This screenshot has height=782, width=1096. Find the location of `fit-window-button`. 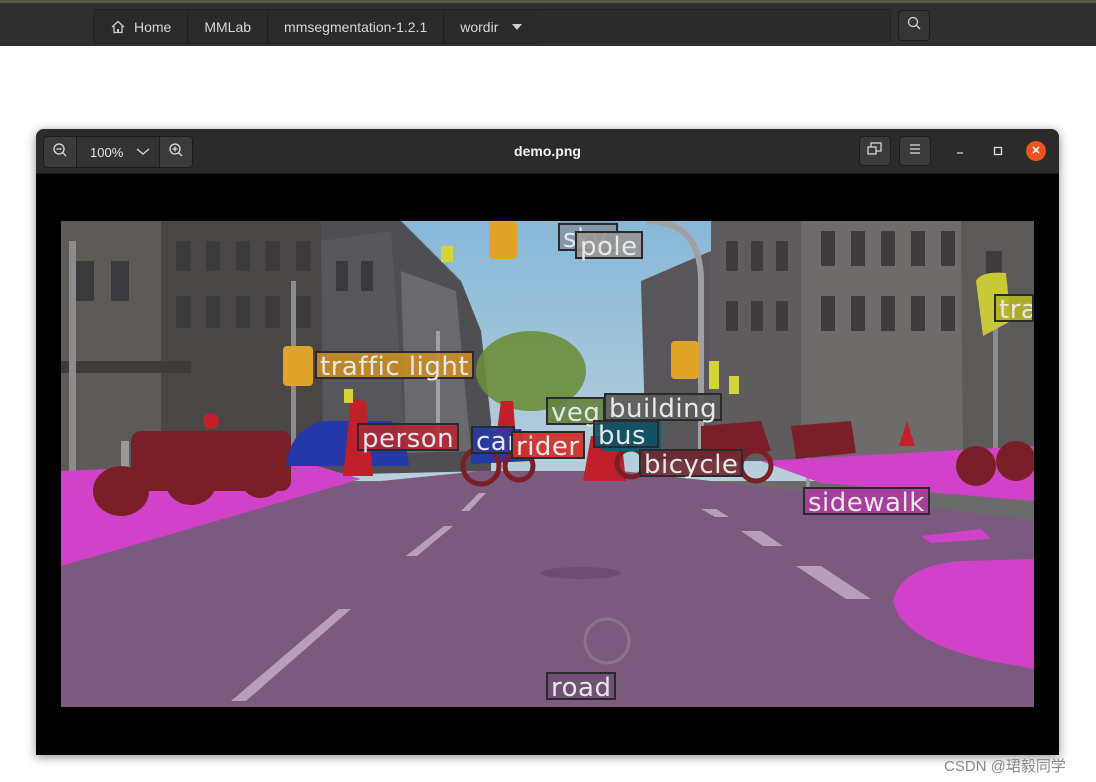

fit-window-button is located at coordinates (875, 151).